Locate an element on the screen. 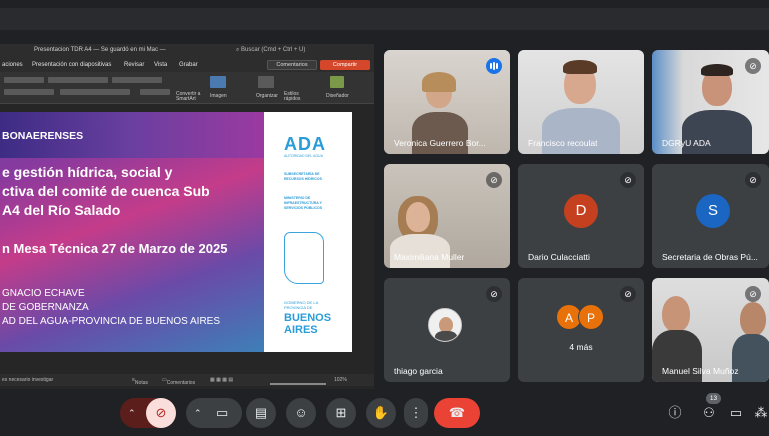 The image size is (769, 436). status-text: es necesario investigar is located at coordinates (28, 380).